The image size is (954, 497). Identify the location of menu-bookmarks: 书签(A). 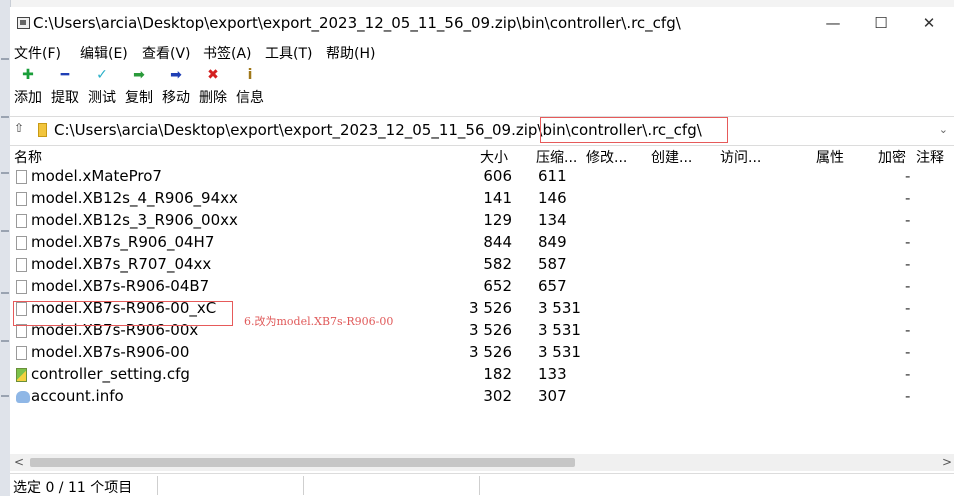
(227, 53).